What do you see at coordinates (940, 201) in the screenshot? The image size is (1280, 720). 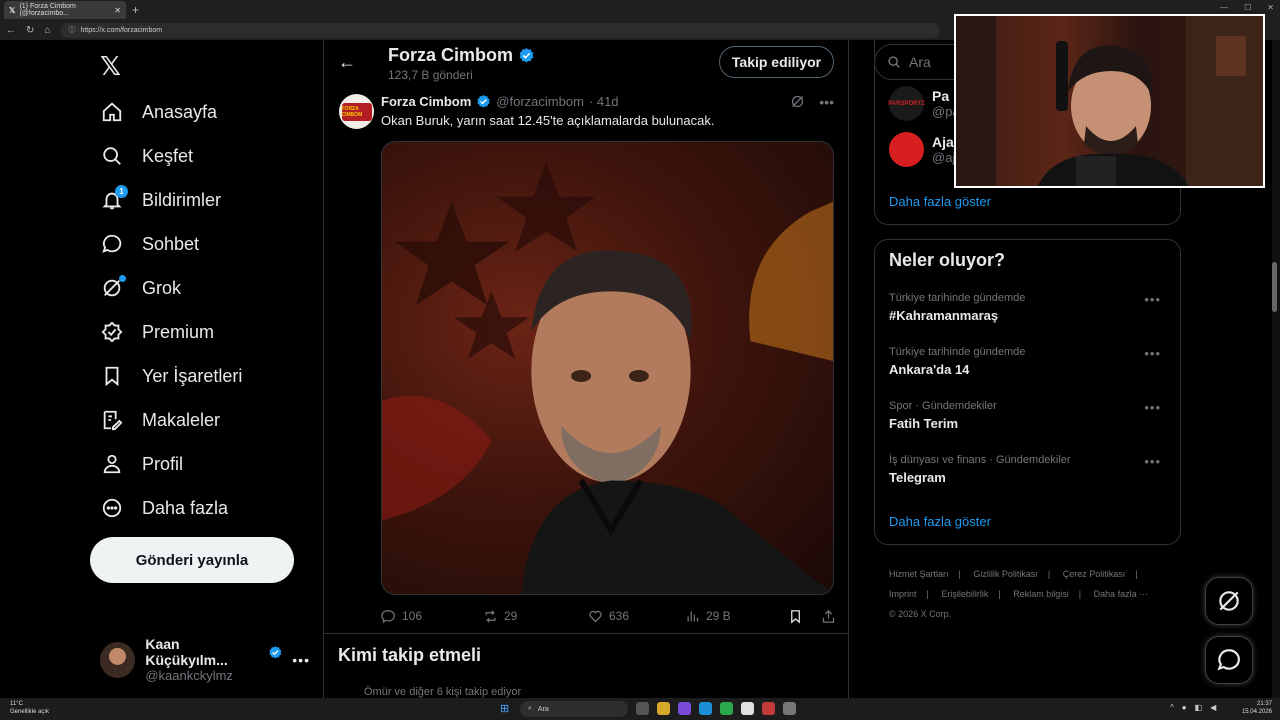 I see `show-more-suggestions-link: Daha fazla göster` at bounding box center [940, 201].